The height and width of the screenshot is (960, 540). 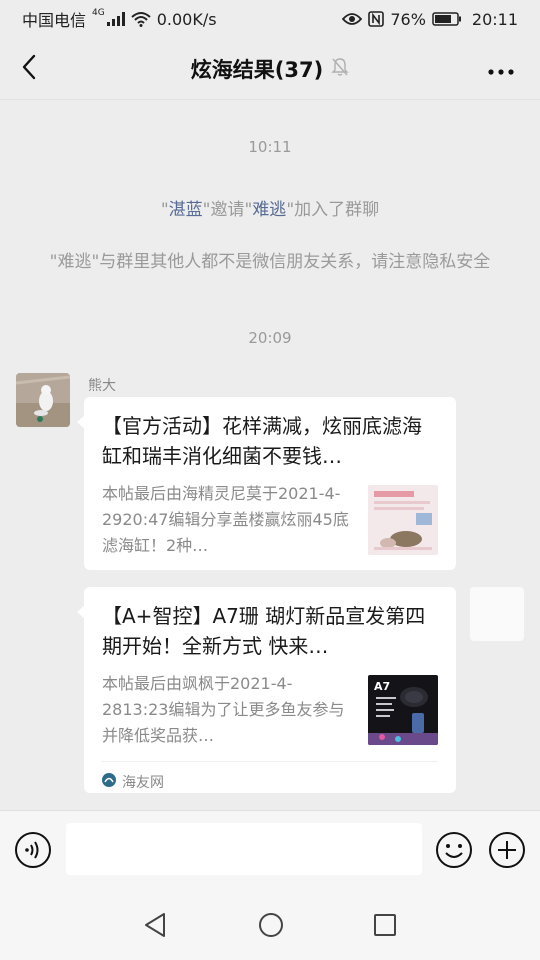 What do you see at coordinates (186, 210) in the screenshot?
I see `inviter-link: 湛蓝` at bounding box center [186, 210].